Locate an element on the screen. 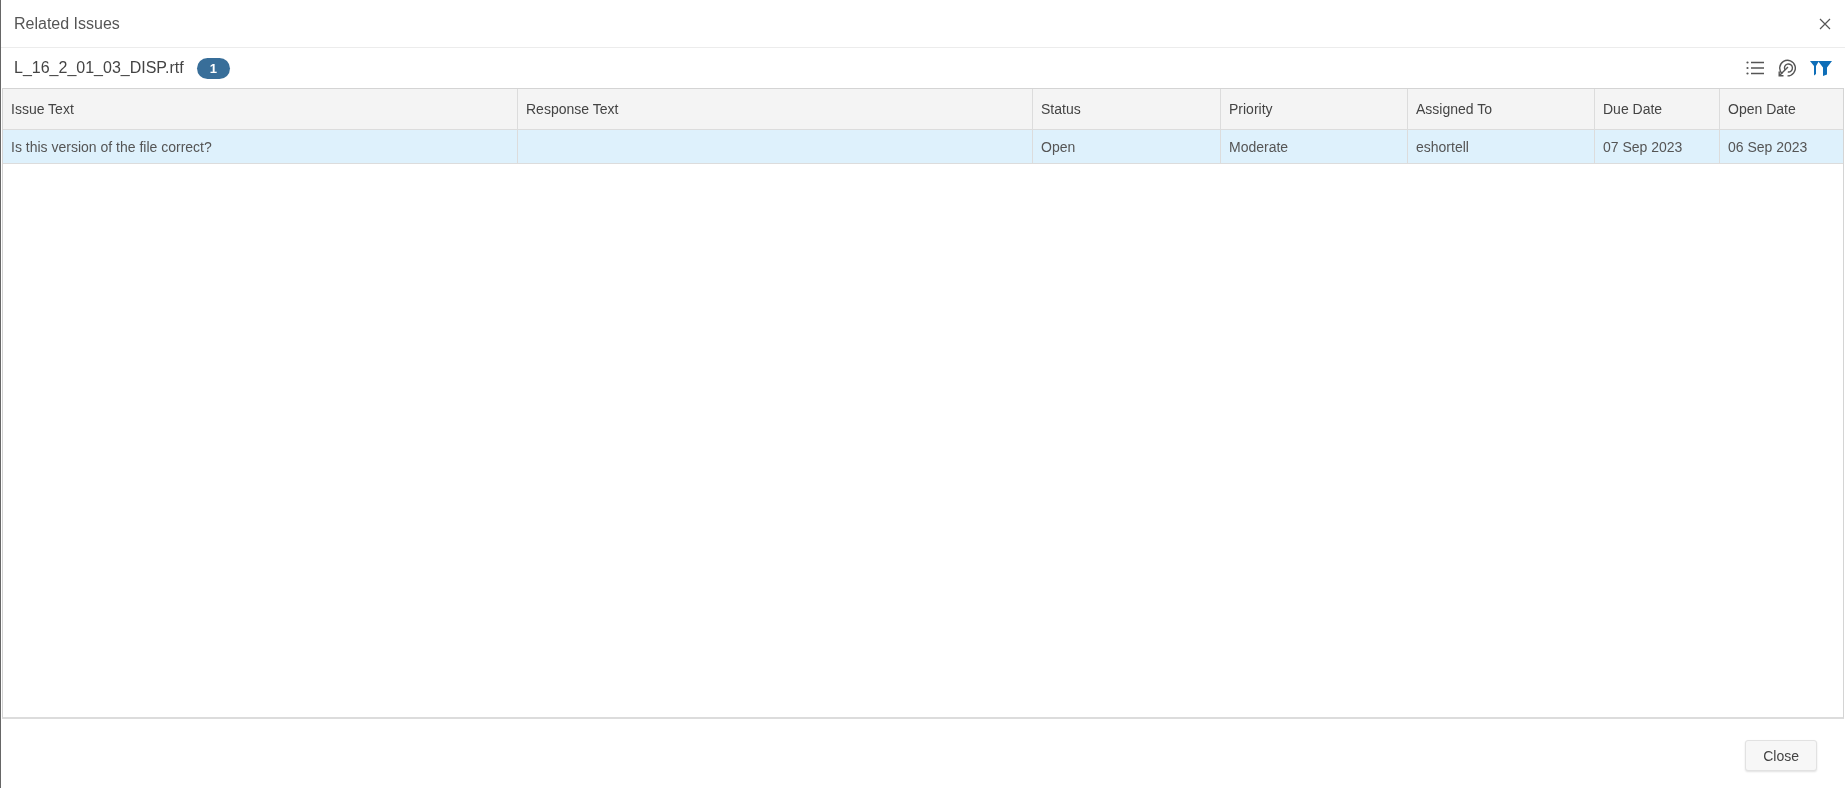 The height and width of the screenshot is (788, 1845). target-icon is located at coordinates (1787, 68).